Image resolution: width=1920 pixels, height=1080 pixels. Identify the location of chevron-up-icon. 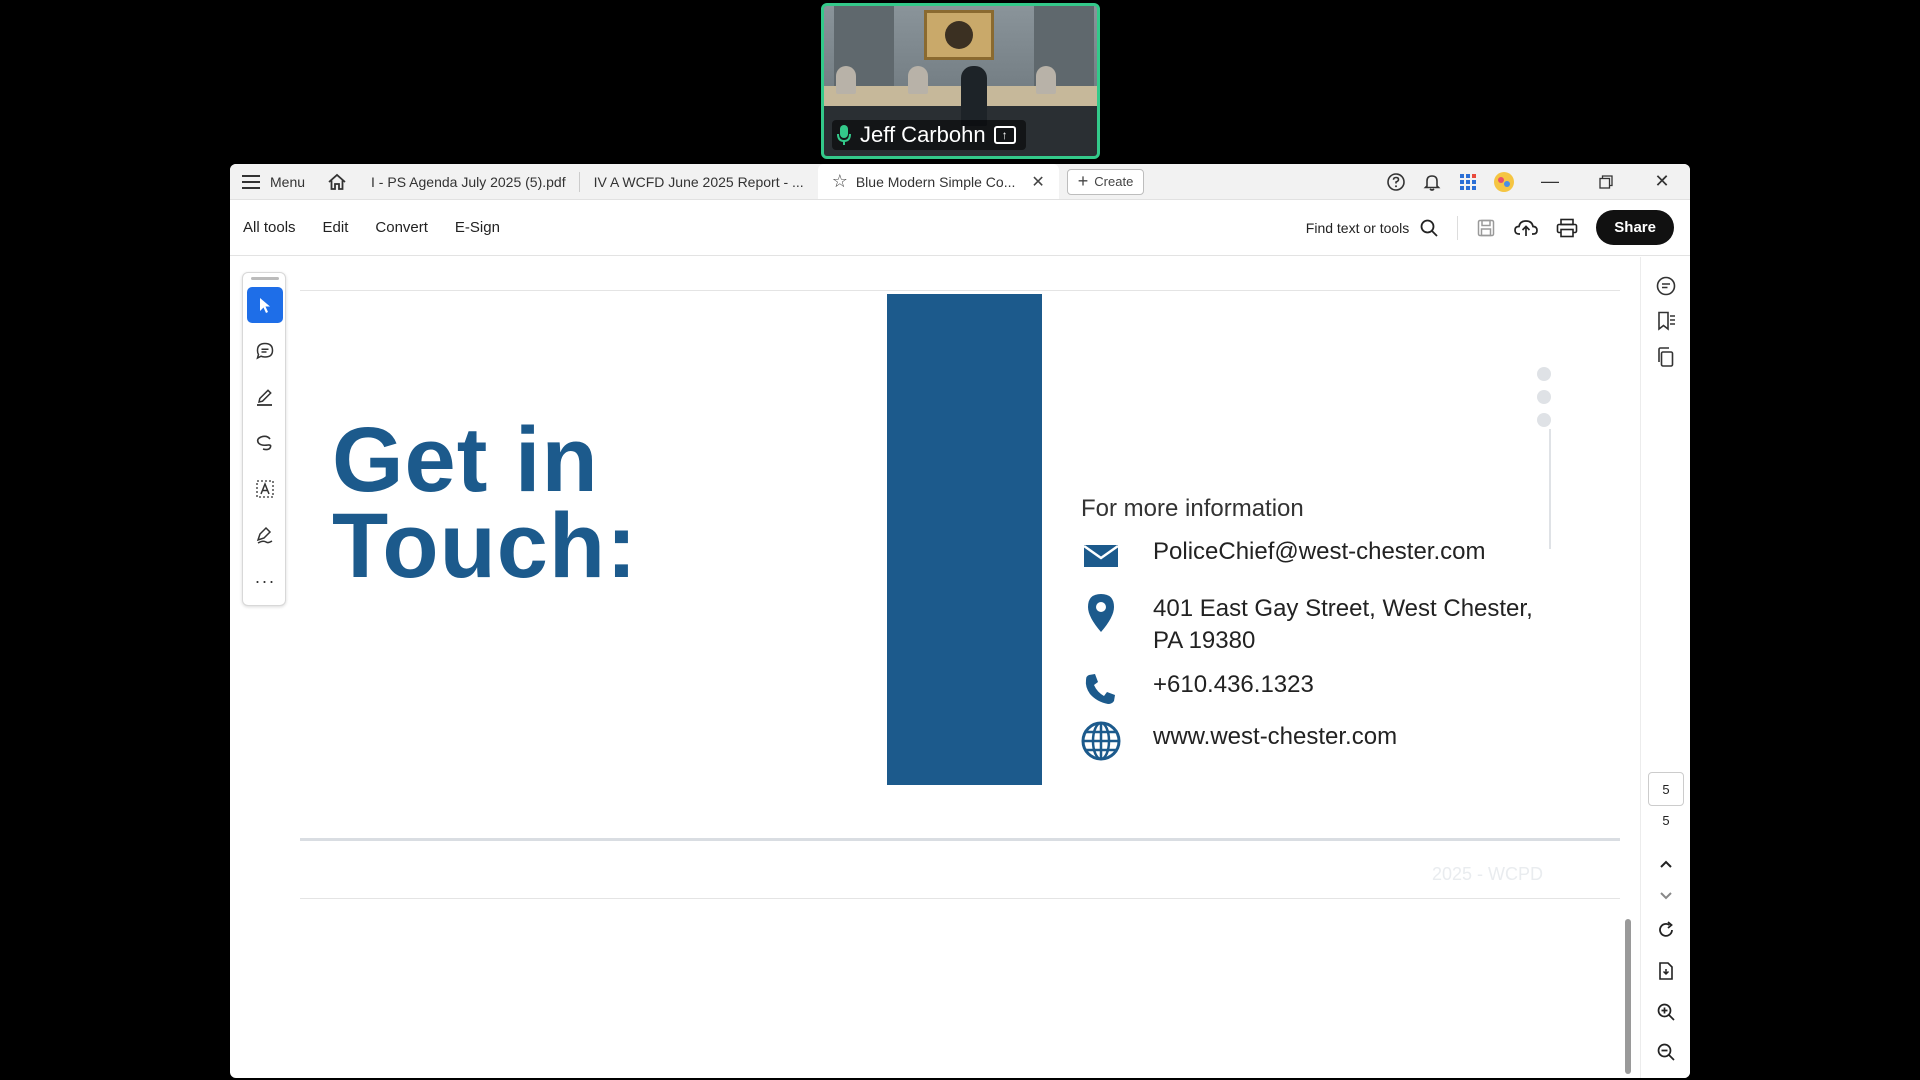
(1666, 864).